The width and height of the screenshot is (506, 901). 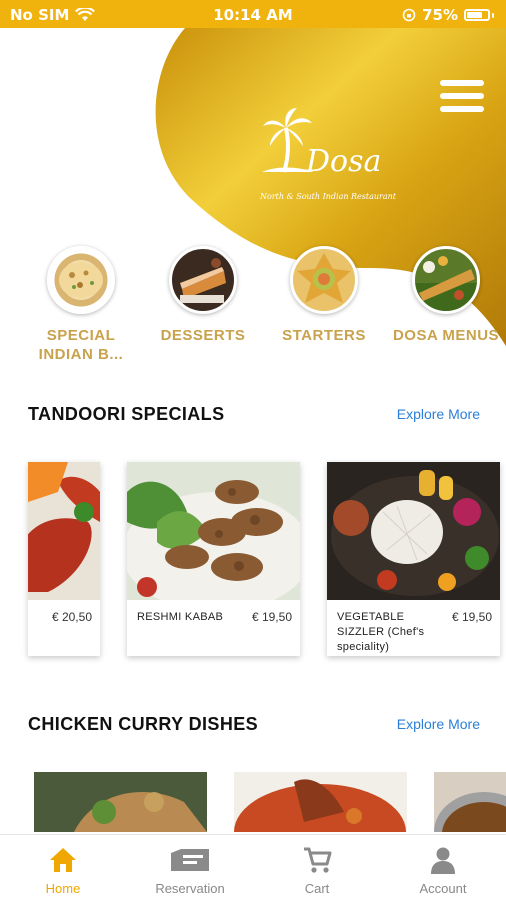 I want to click on brand-tagline: North & South Indian Restaurant, so click(x=328, y=196).